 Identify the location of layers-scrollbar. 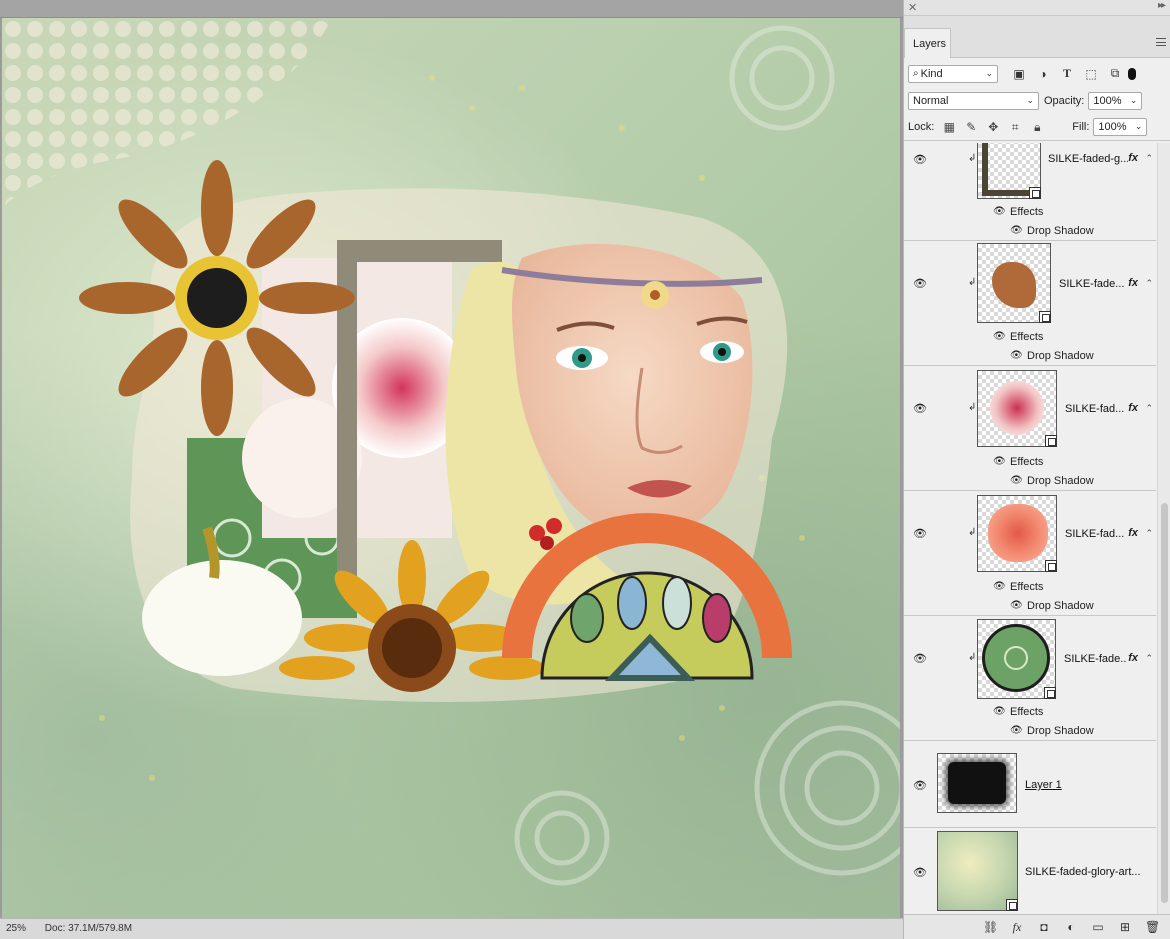
(1163, 528).